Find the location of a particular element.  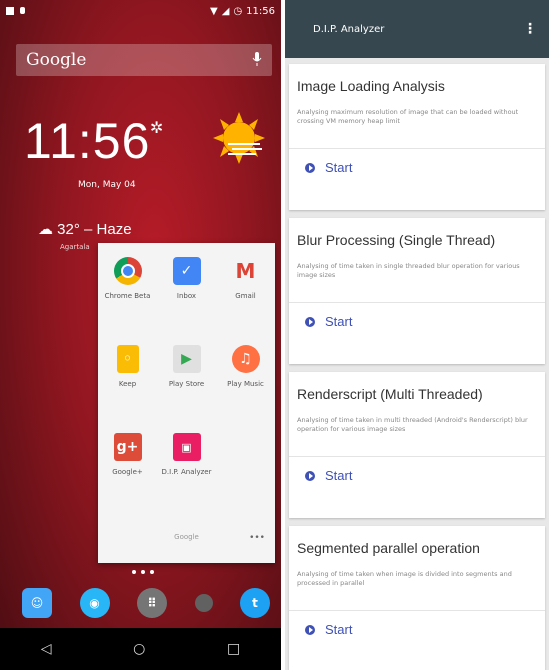

card-title: Renderscript (Multi Threaded) is located at coordinates (390, 394).